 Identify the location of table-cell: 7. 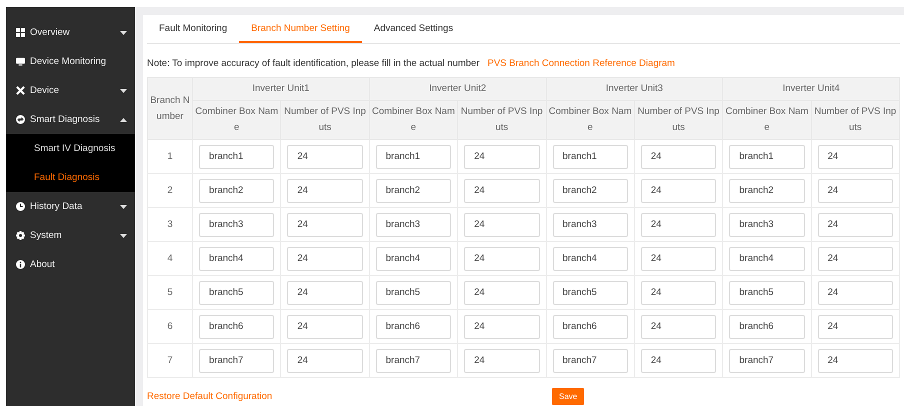
(170, 361).